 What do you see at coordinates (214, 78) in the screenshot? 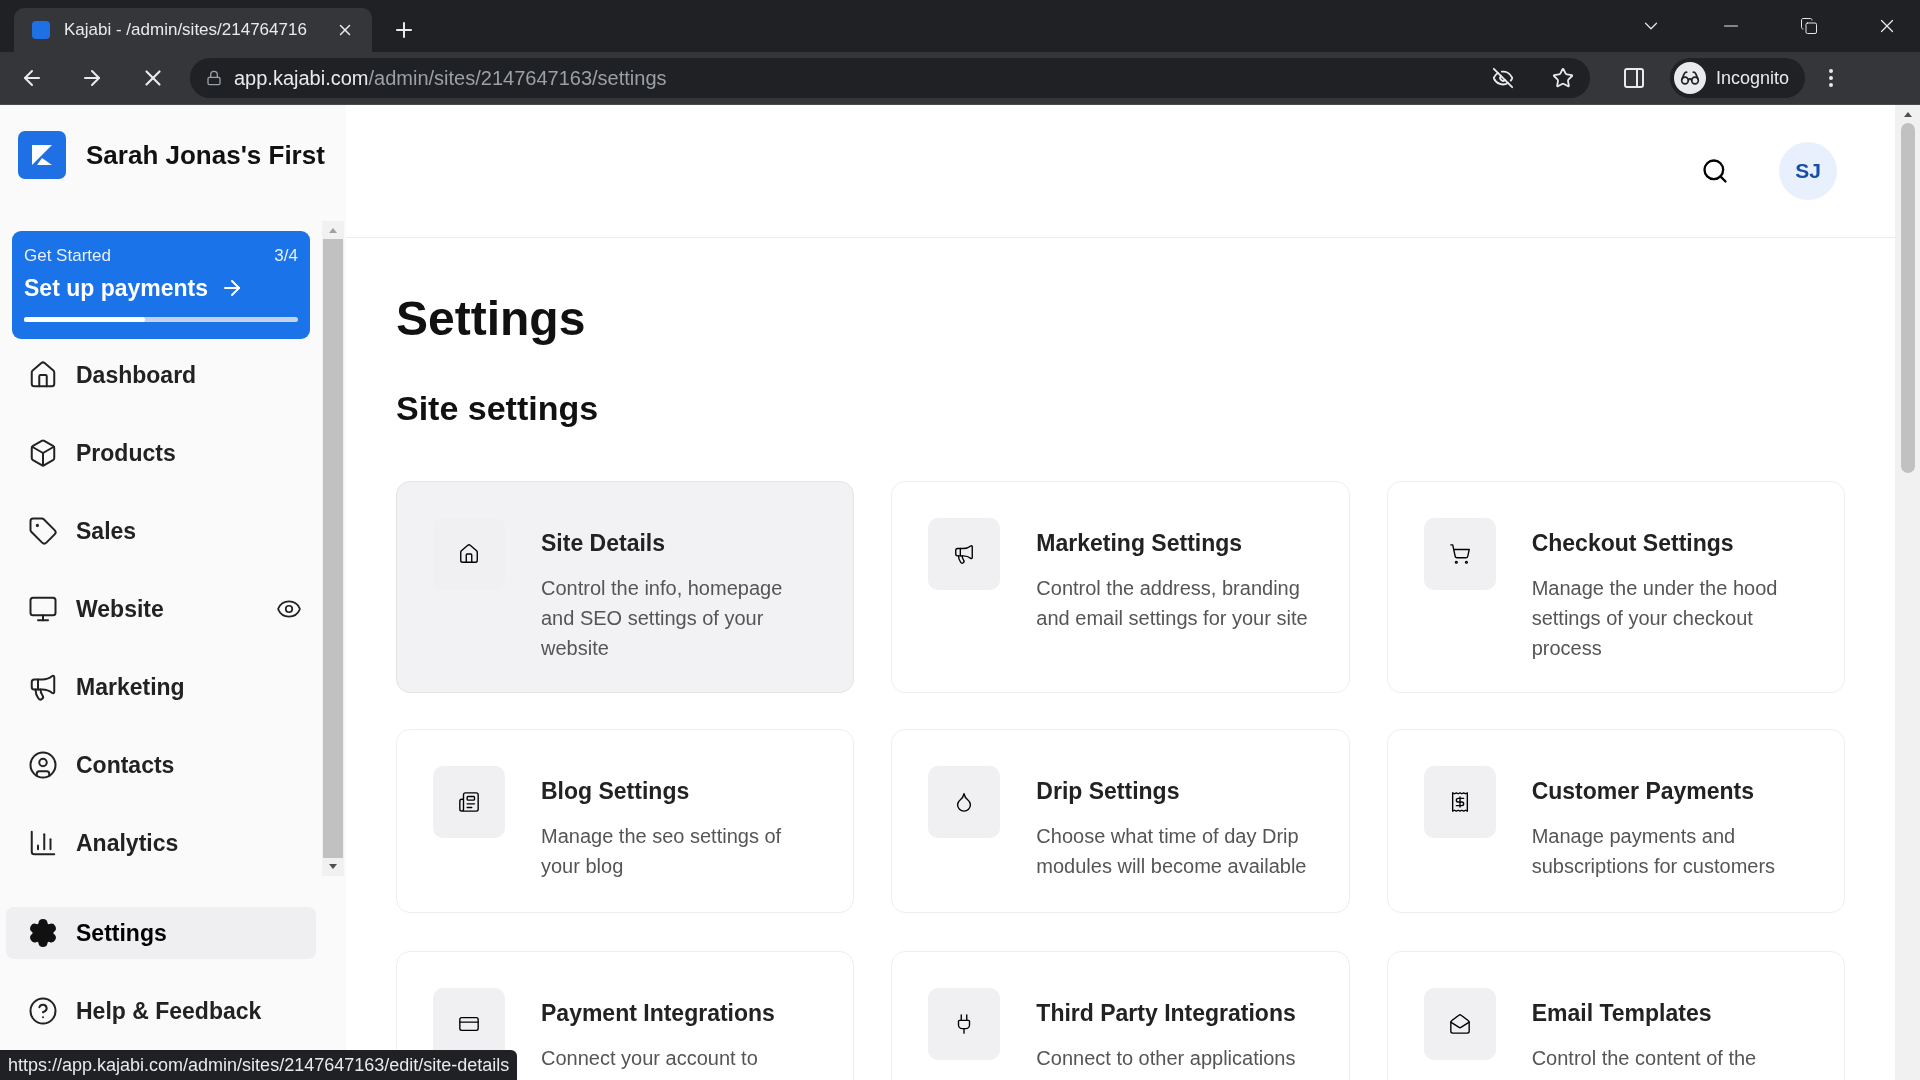
I see `lock-icon` at bounding box center [214, 78].